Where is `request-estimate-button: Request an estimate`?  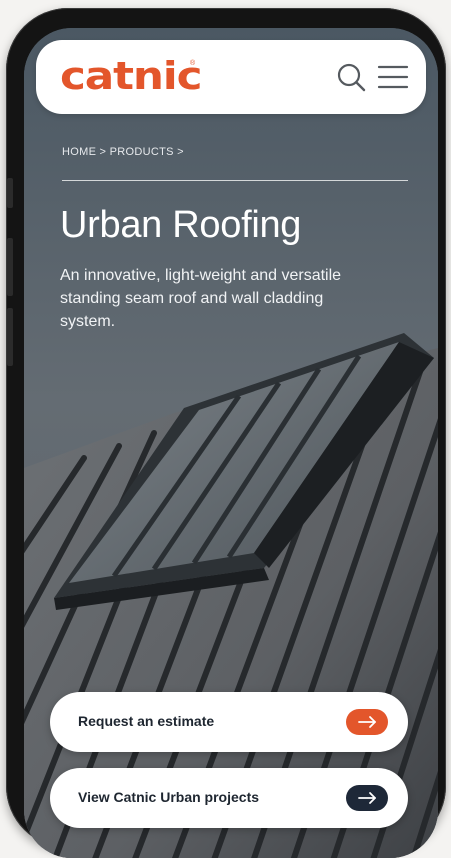 request-estimate-button: Request an estimate is located at coordinates (229, 722).